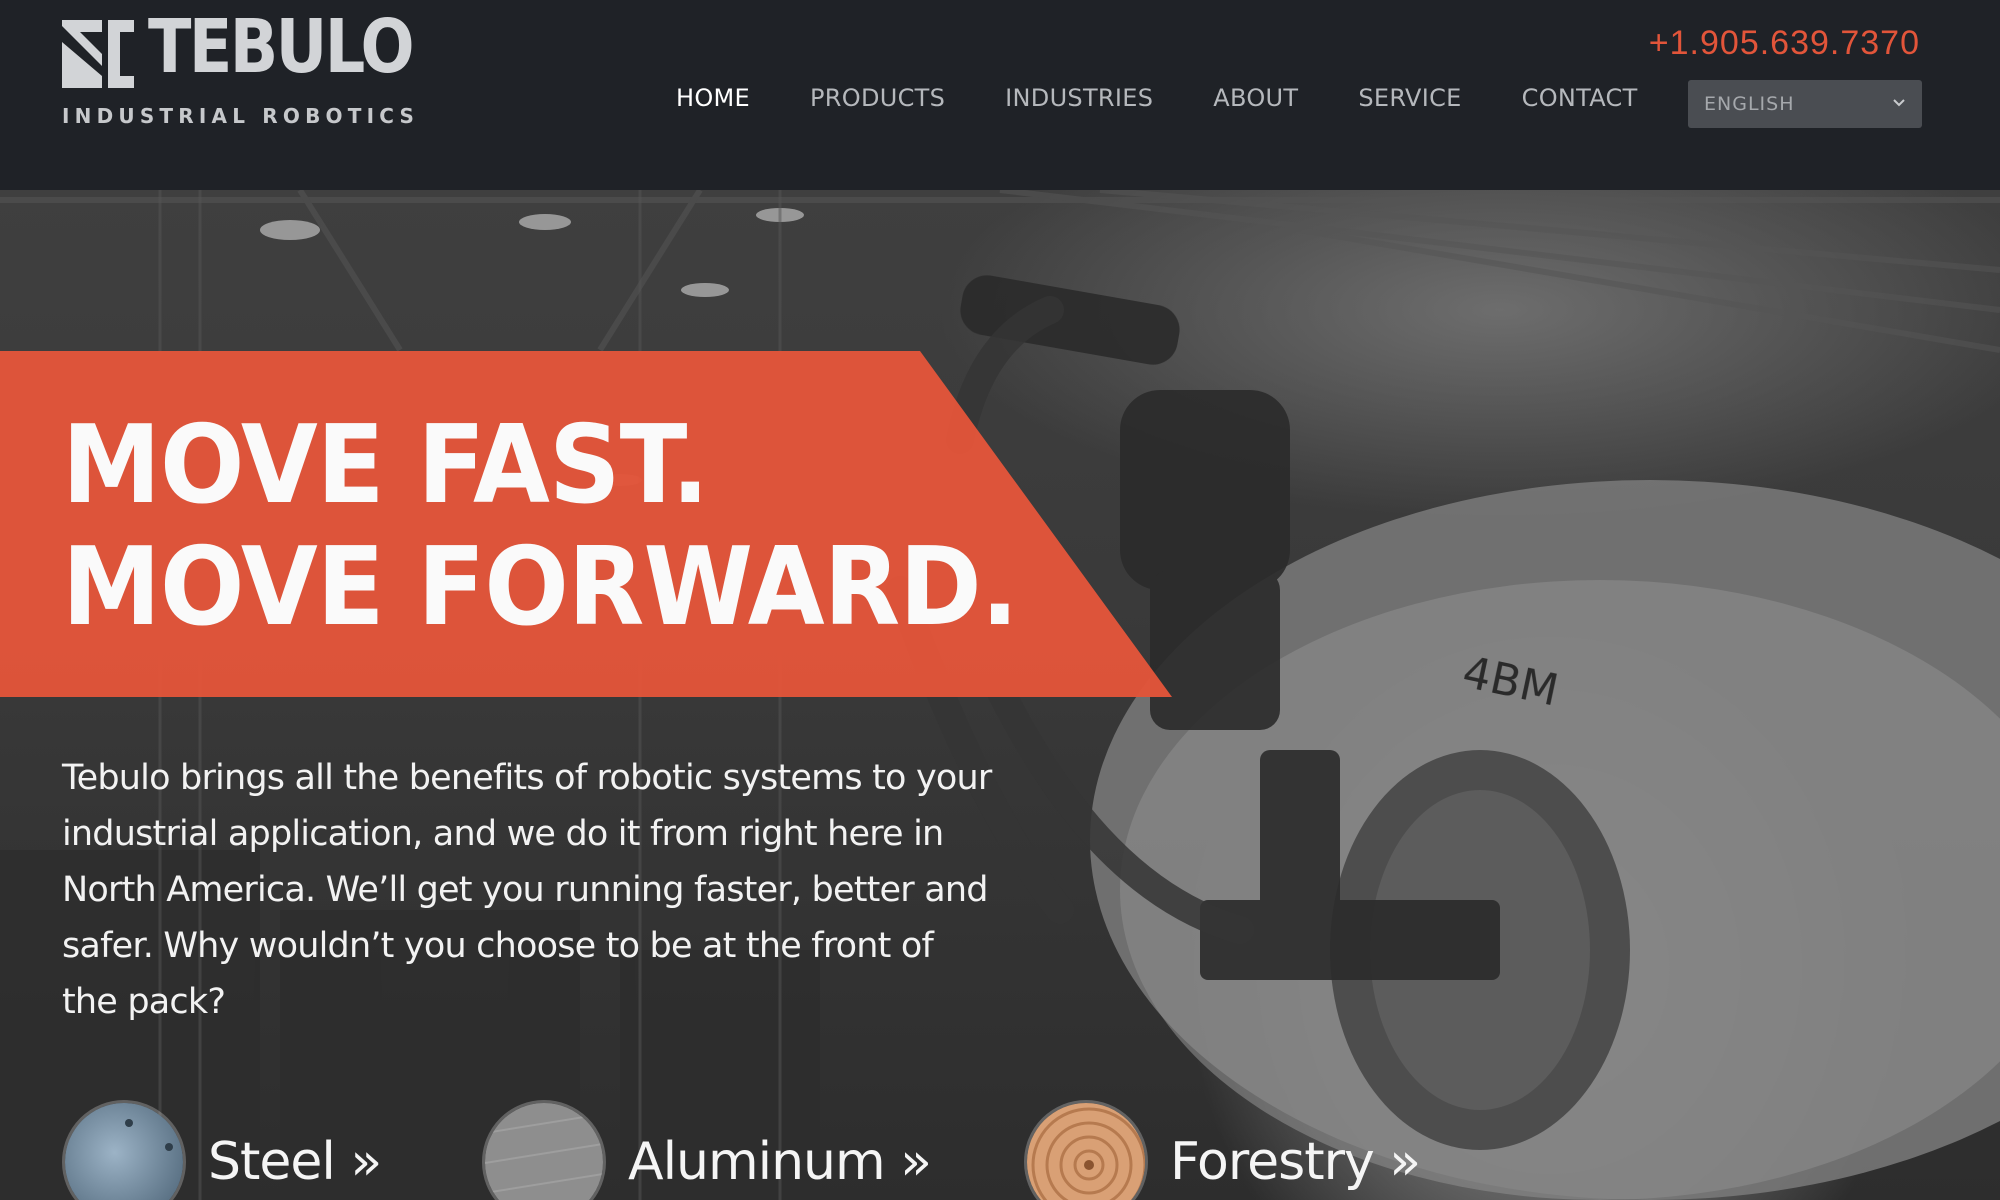 The height and width of the screenshot is (1200, 2000). I want to click on brand-name: TEBULO, so click(281, 47).